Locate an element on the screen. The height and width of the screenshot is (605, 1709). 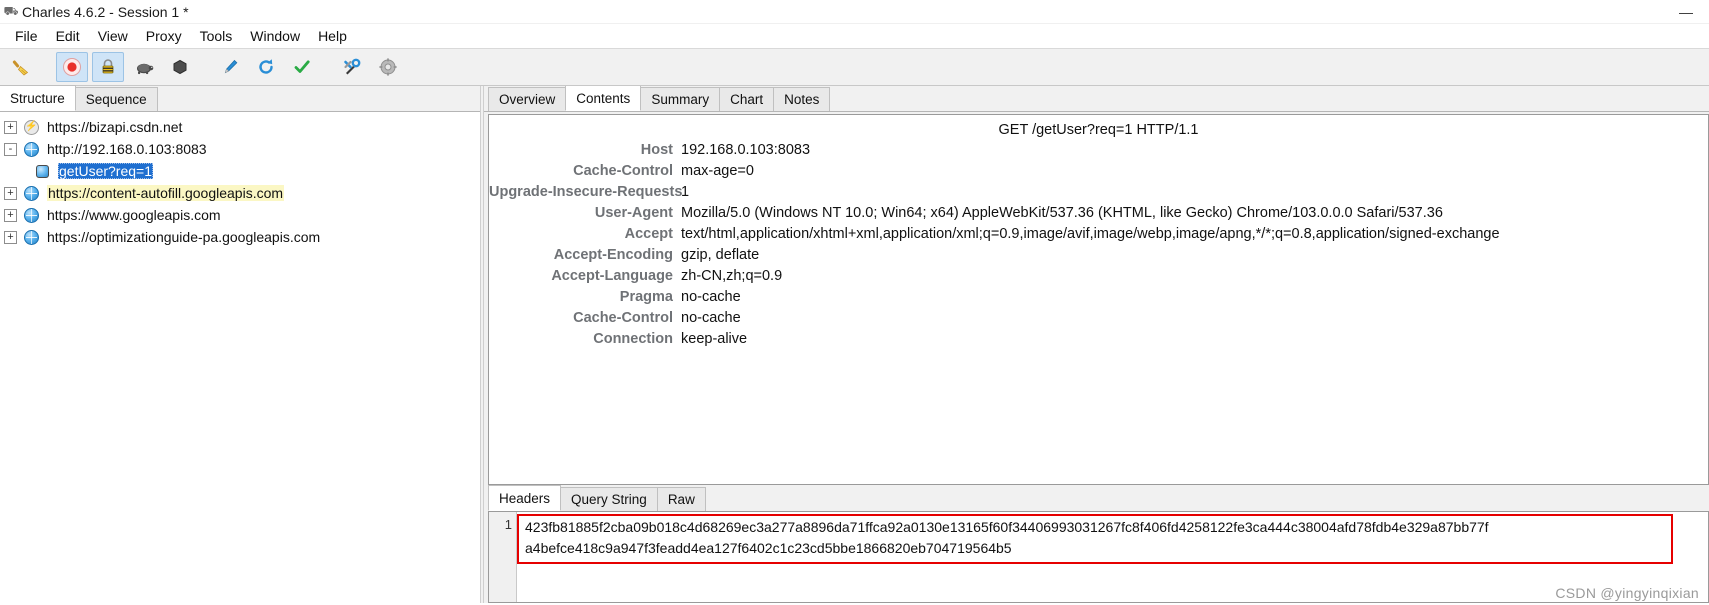
record-button is located at coordinates (72, 67).